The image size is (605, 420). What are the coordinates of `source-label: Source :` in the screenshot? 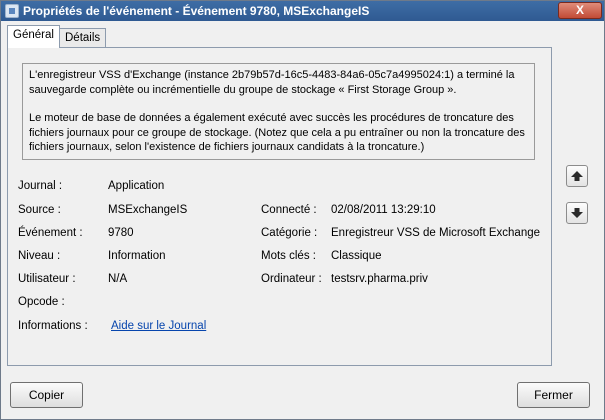 It's located at (39, 210).